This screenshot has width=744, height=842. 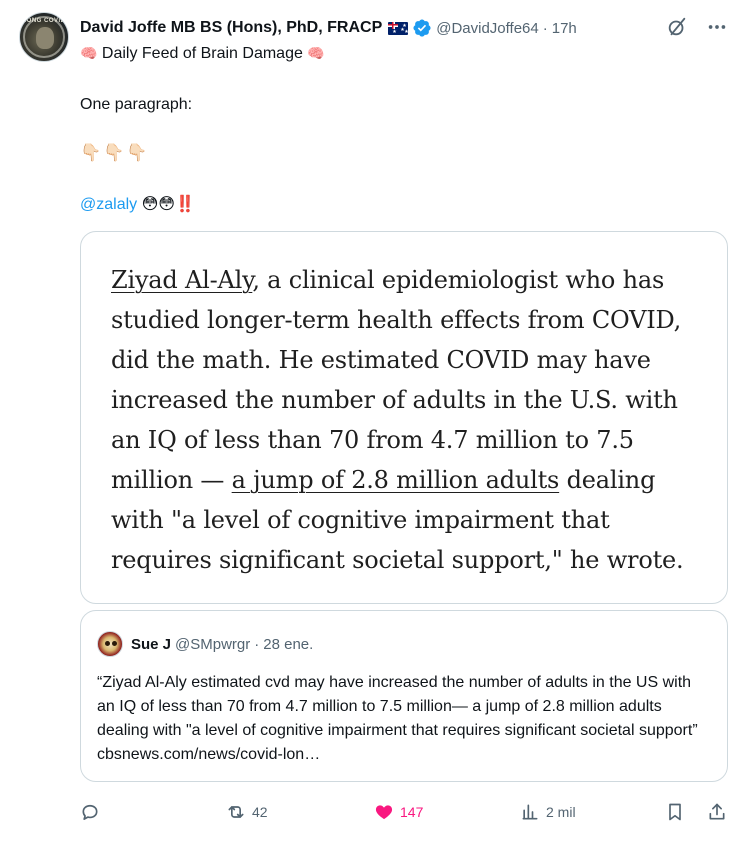 I want to click on avatar-figure, so click(x=45, y=38).